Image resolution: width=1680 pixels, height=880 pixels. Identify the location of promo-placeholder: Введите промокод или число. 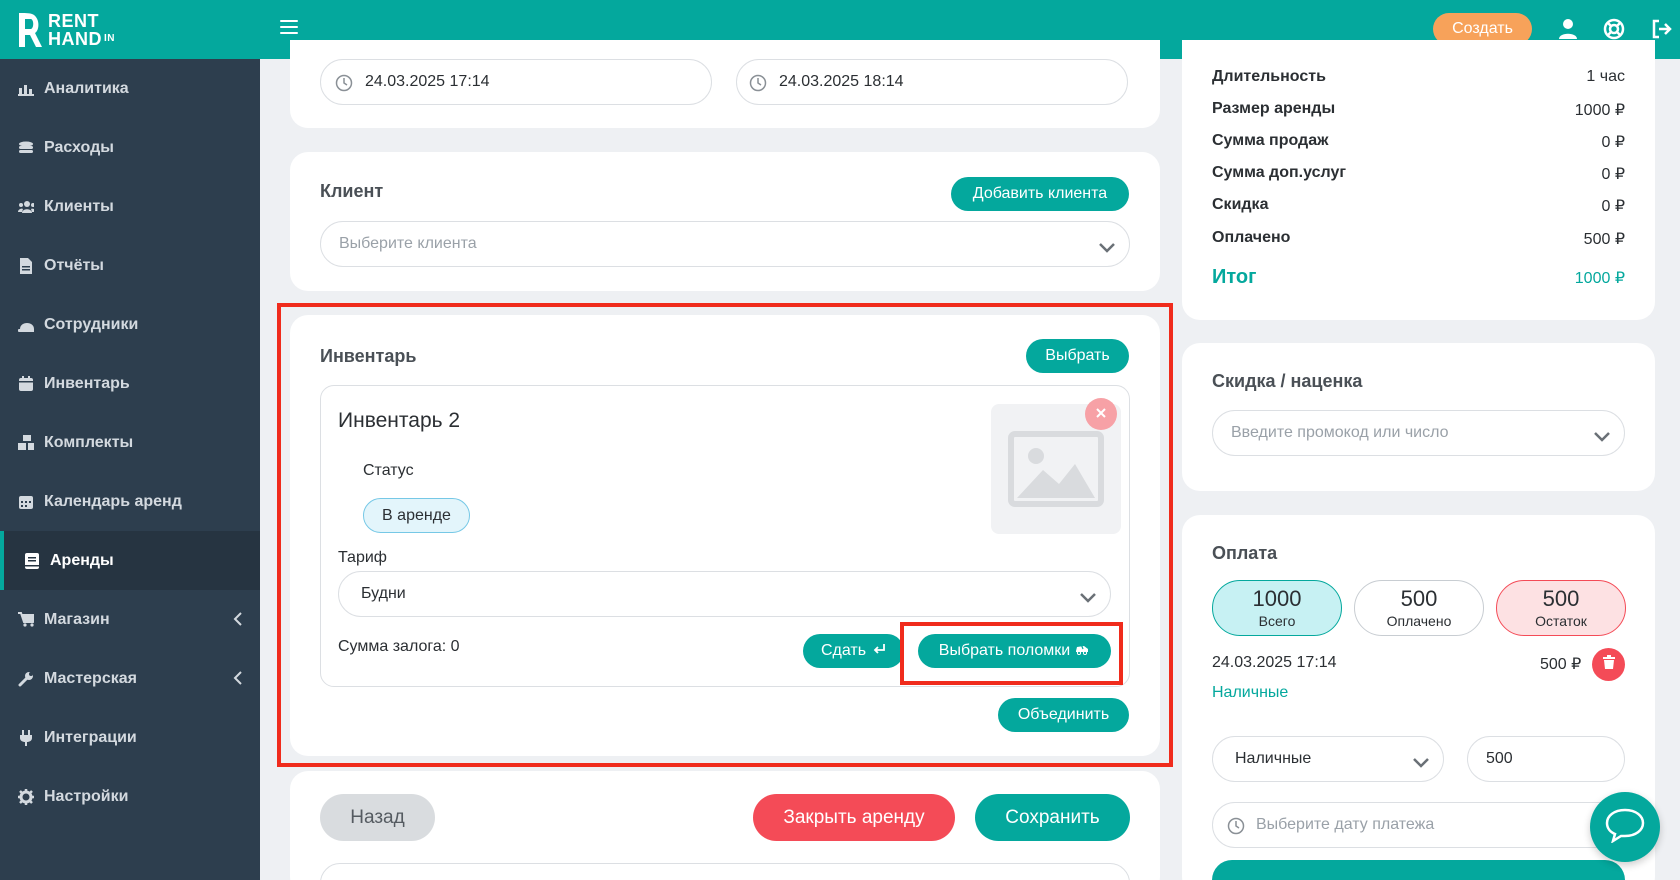
(1340, 432).